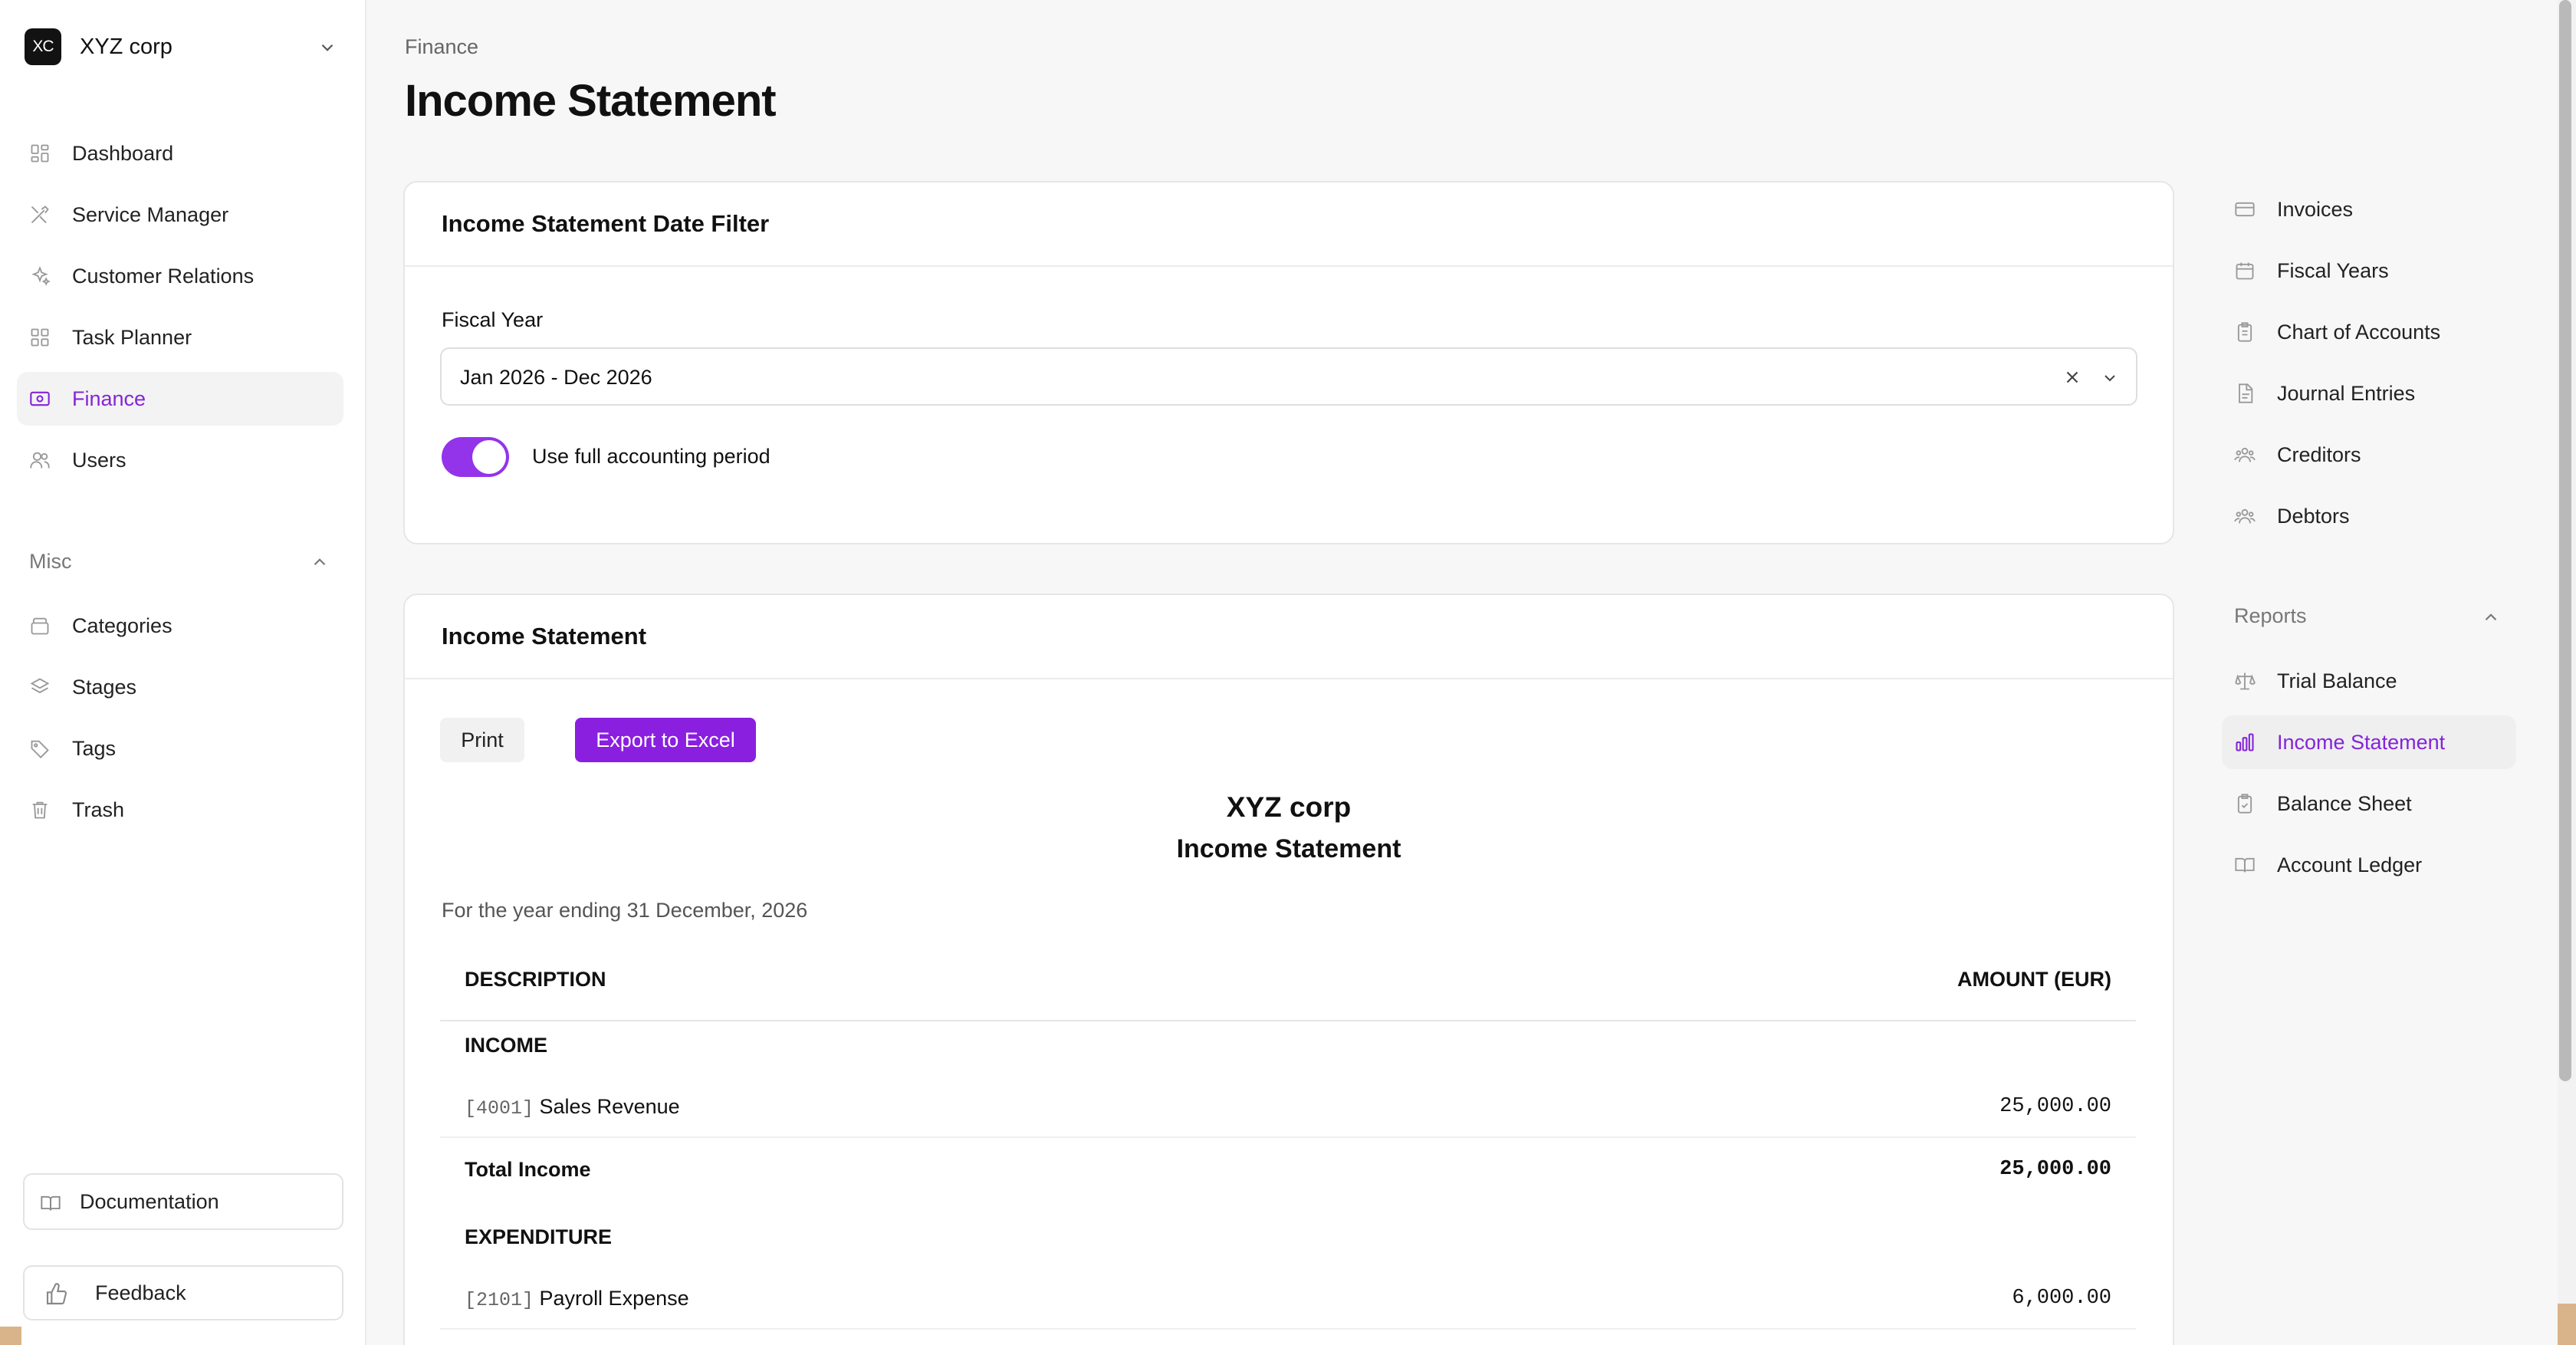 This screenshot has height=1345, width=2576. I want to click on sidebar-item-service-manager: Service Manager, so click(180, 215).